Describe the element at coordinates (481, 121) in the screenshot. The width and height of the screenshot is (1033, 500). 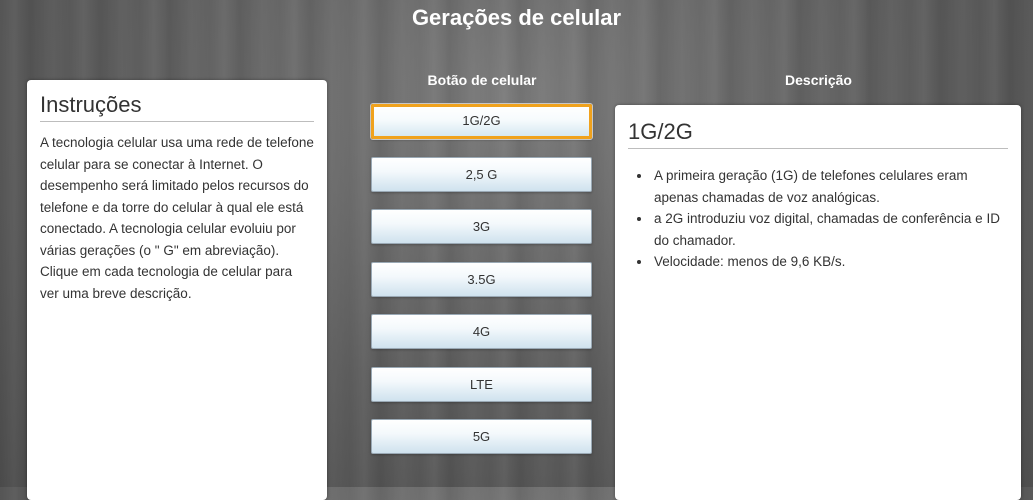
I see `cell-button-1g-2g: 1G/2G` at that location.